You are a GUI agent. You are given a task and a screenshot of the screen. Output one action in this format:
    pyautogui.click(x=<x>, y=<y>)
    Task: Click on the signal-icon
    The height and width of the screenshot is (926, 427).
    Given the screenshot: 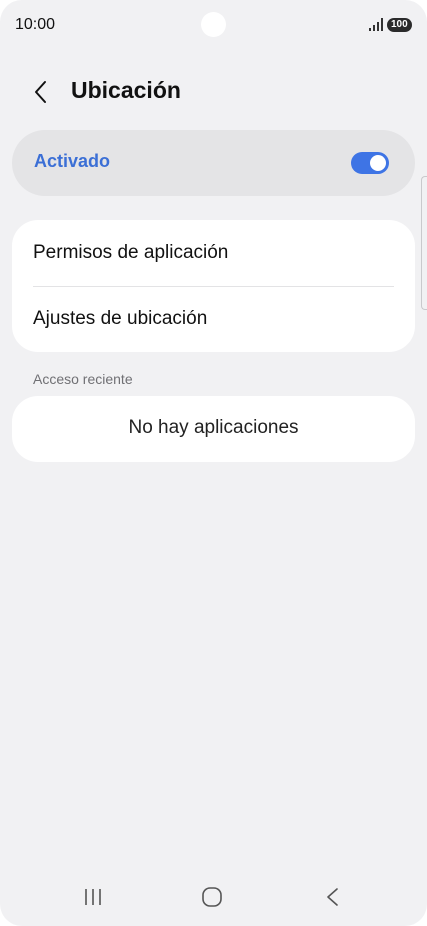 What is the action you would take?
    pyautogui.click(x=376, y=24)
    